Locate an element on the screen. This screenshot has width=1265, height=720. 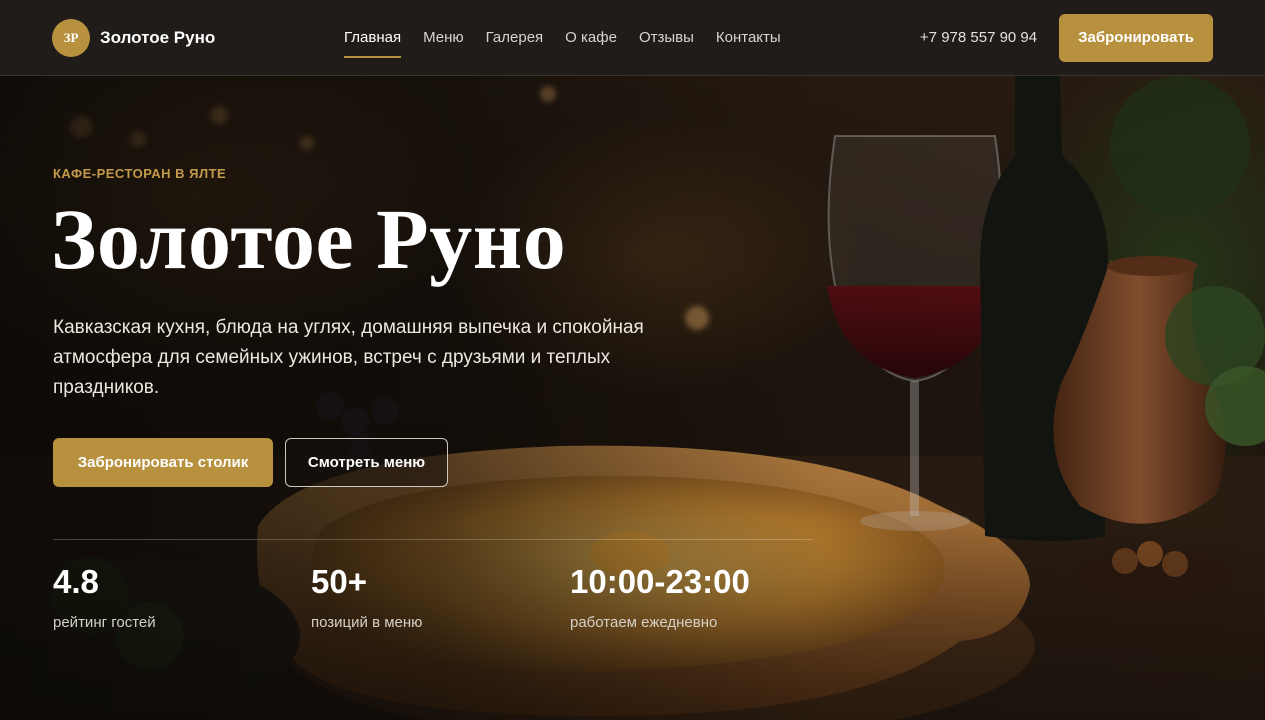
stat-label: рейтинг гостей is located at coordinates (104, 622).